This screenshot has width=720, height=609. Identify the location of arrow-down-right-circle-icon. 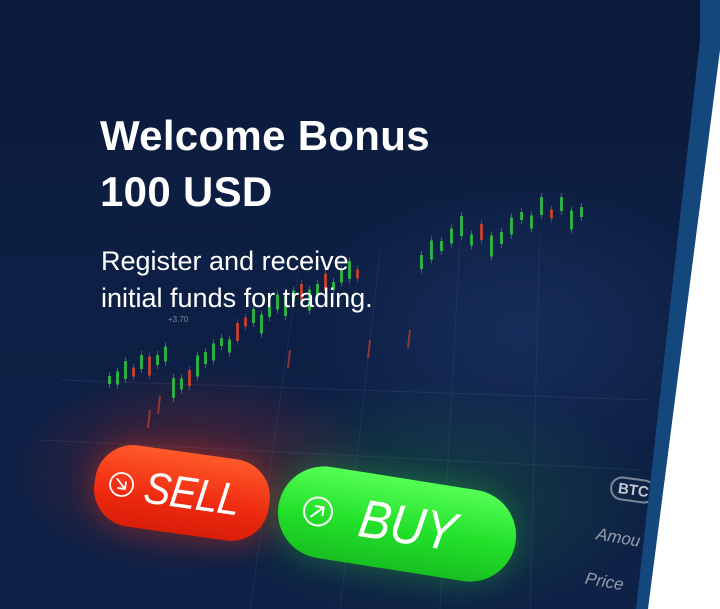
(121, 484).